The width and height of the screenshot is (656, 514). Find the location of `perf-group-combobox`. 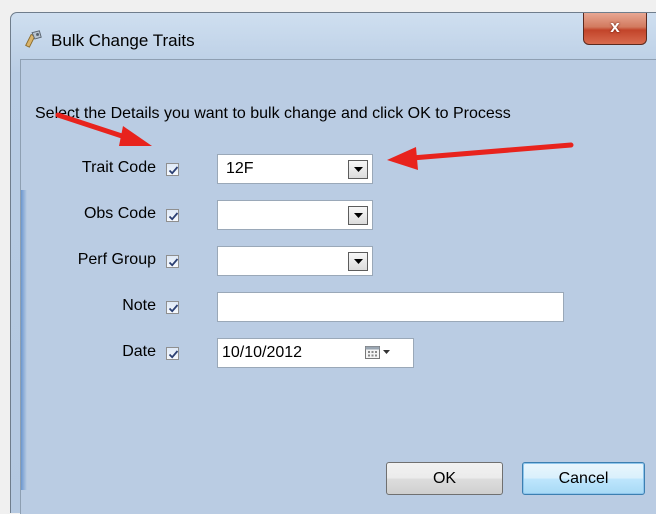

perf-group-combobox is located at coordinates (295, 261).